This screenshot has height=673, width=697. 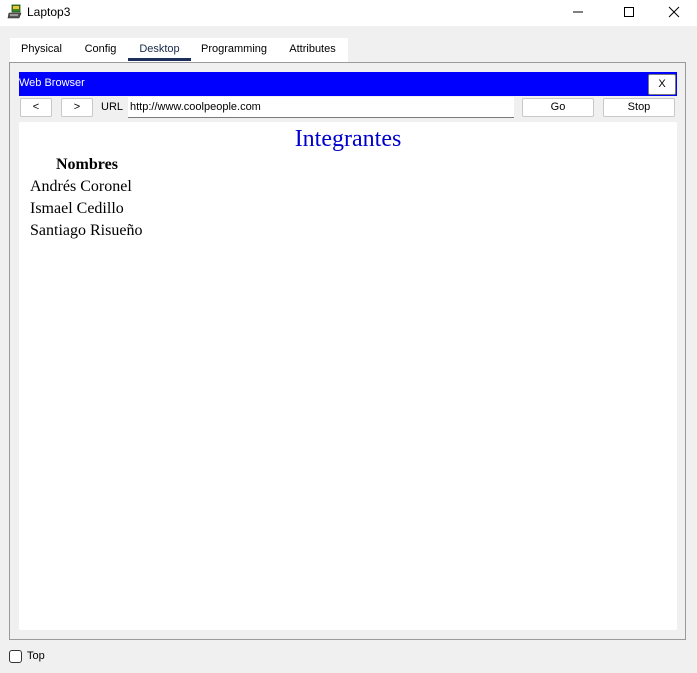 What do you see at coordinates (234, 49) in the screenshot?
I see `tab-programming: Programming` at bounding box center [234, 49].